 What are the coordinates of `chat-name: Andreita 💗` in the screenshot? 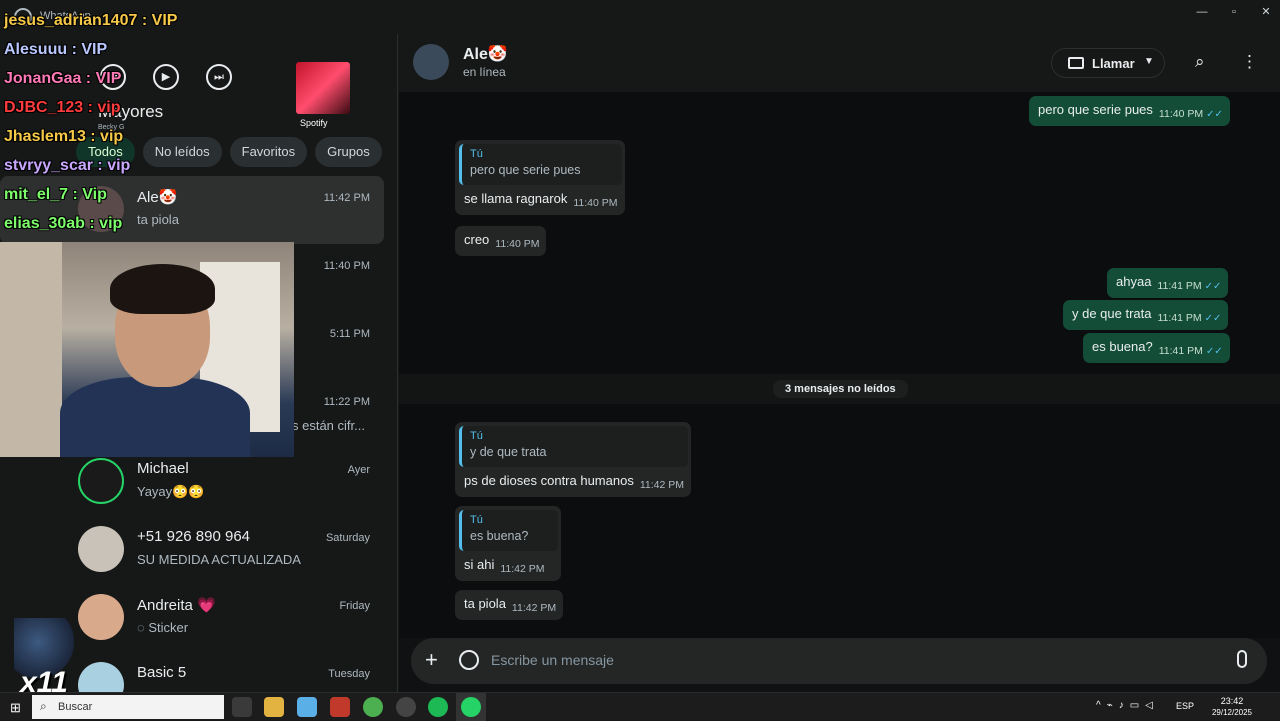 It's located at (176, 605).